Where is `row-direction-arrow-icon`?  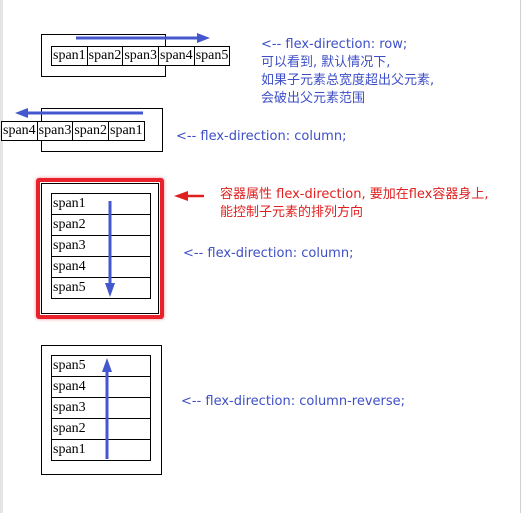
row-direction-arrow-icon is located at coordinates (143, 38).